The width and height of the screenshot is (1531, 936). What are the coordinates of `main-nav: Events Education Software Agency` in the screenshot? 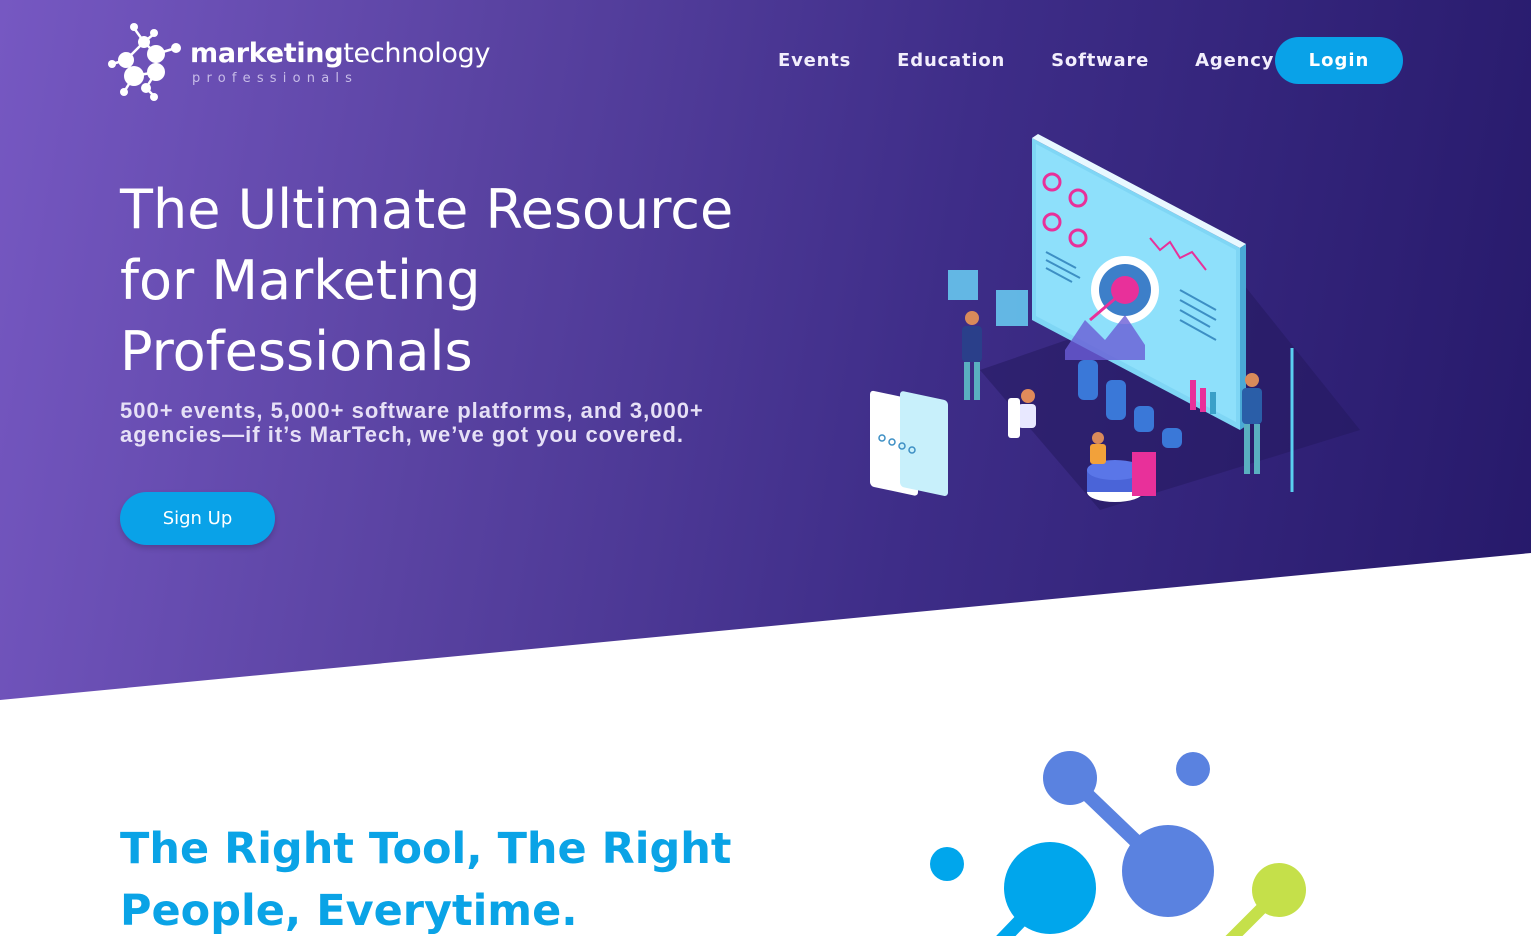 It's located at (1040, 60).